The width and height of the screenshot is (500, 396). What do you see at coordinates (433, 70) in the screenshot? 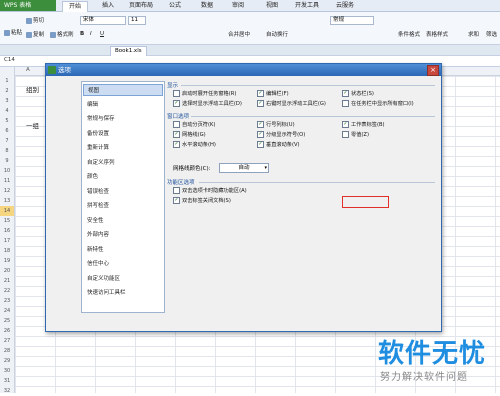
I see `close-icon: ×` at bounding box center [433, 70].